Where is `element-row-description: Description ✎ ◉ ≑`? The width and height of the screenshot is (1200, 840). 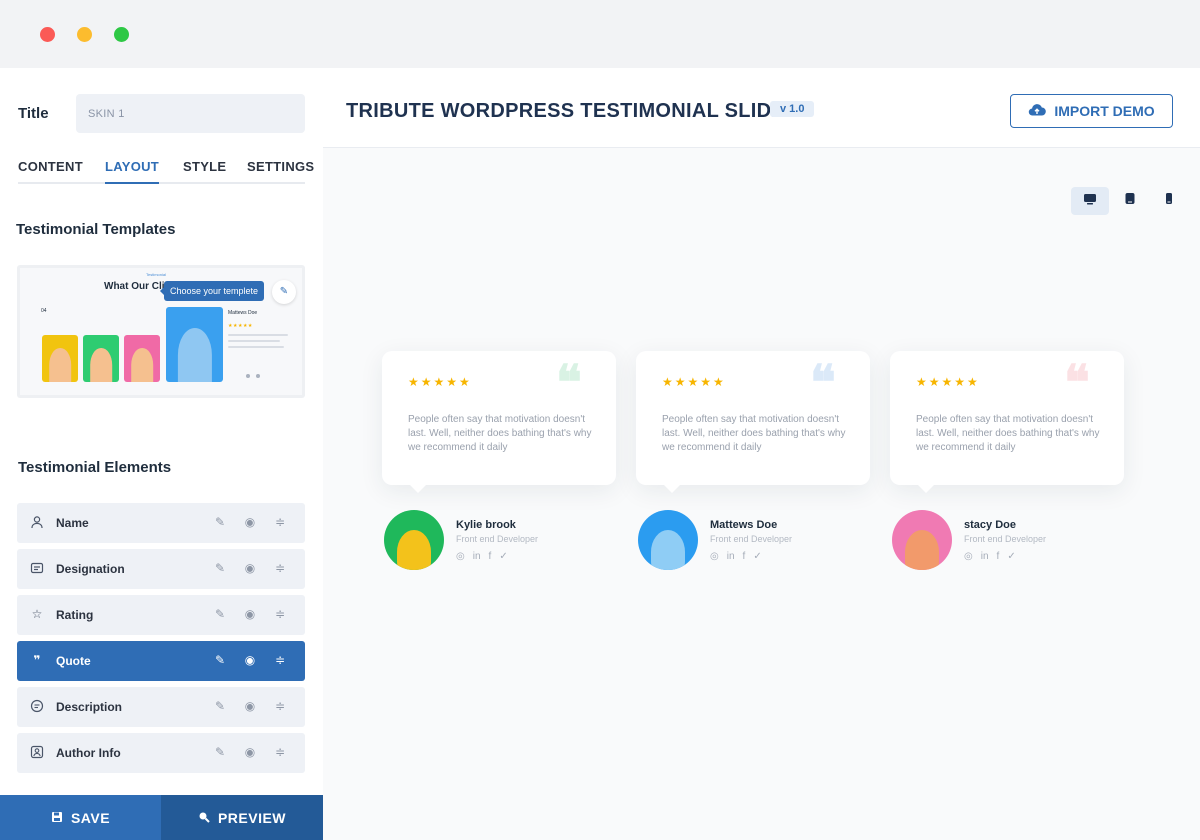 element-row-description: Description ✎ ◉ ≑ is located at coordinates (161, 707).